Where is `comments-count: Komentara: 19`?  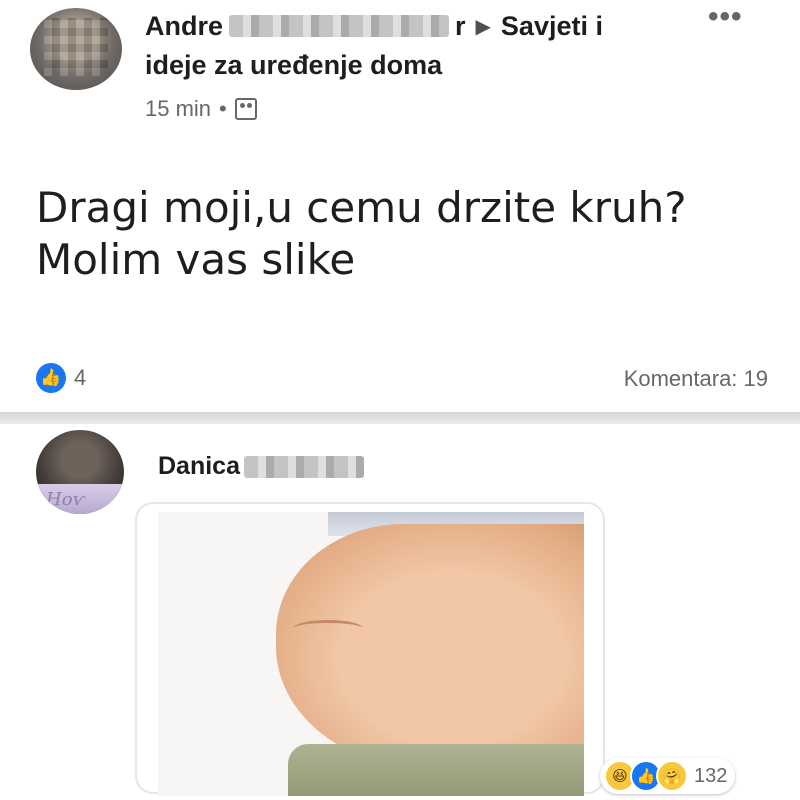 comments-count: Komentara: 19 is located at coordinates (696, 379).